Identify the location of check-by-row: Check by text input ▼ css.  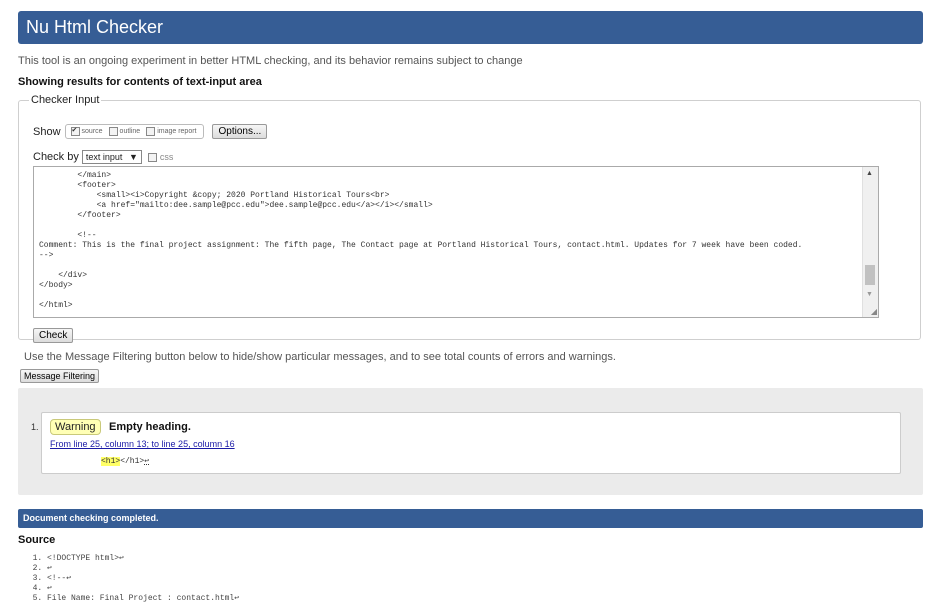
(103, 157).